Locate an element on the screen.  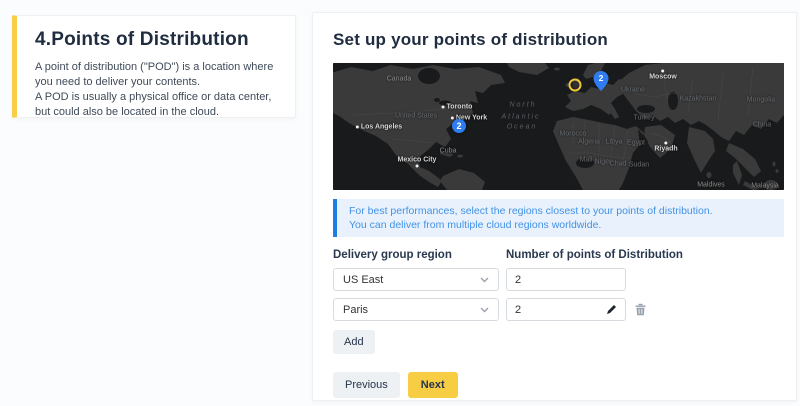
map-country-label: Kazakhstan is located at coordinates (698, 99).